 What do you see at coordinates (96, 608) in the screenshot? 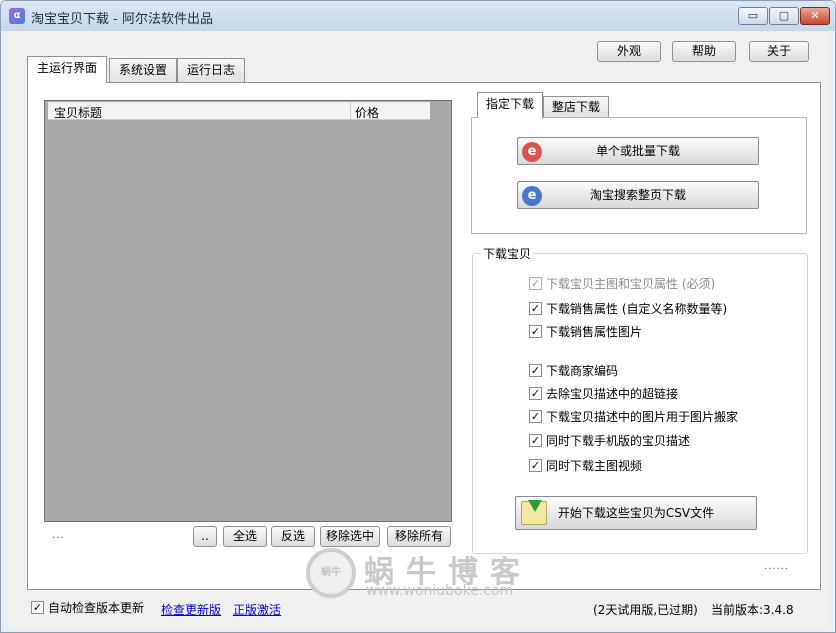
I see `checkbox-label: 自动检查版本更新` at bounding box center [96, 608].